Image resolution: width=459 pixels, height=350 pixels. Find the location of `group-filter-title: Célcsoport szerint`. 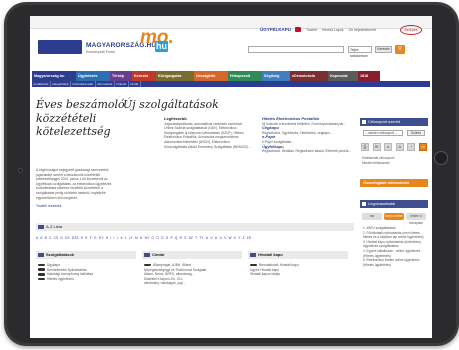

group-filter-title: Célcsoport szerint is located at coordinates (384, 121).